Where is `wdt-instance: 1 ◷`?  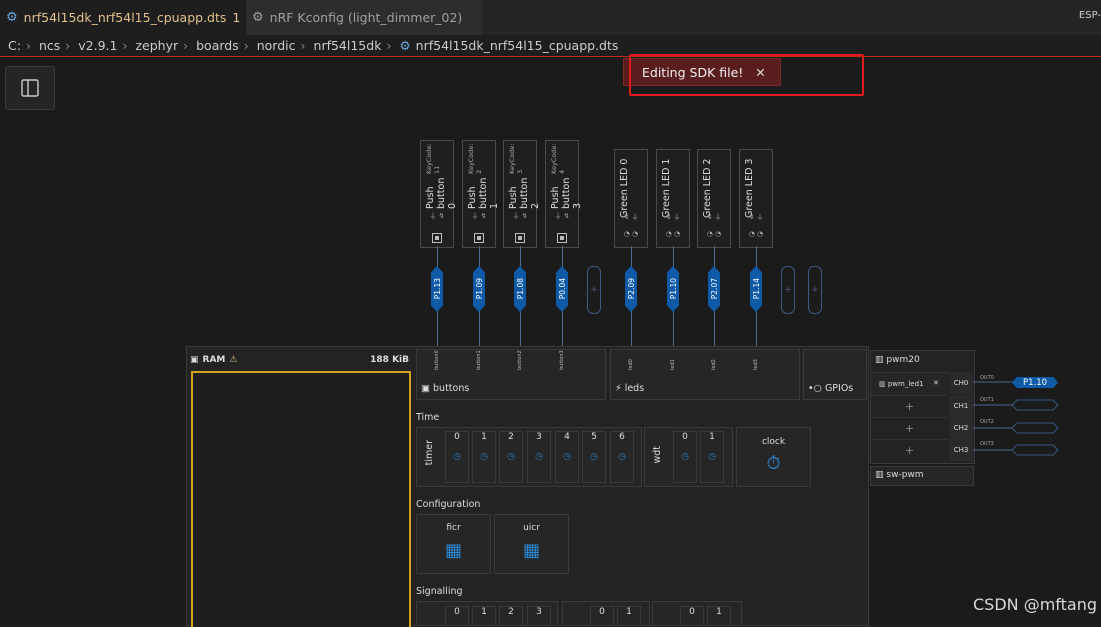 wdt-instance: 1 ◷ is located at coordinates (712, 457).